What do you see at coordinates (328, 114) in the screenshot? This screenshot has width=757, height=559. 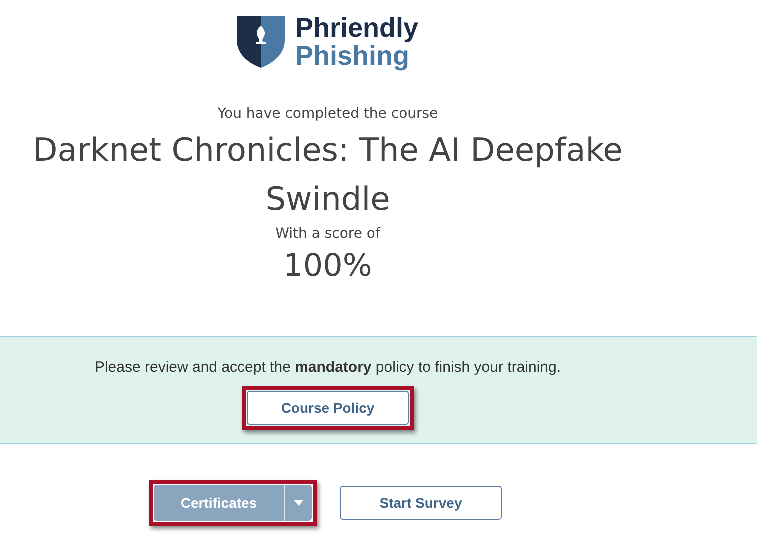 I see `completion-intro: You have completed the course` at bounding box center [328, 114].